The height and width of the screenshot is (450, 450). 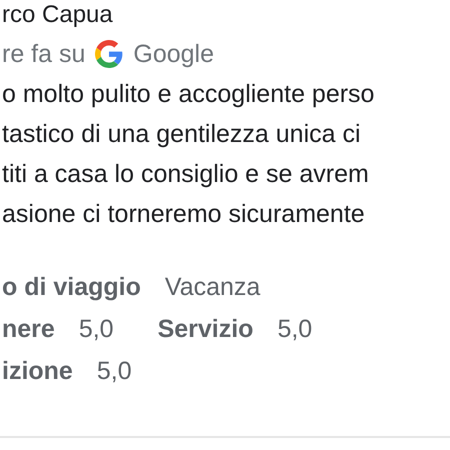 I want to click on review-text-line: tastico di una gentilezza unica ci, so click(x=181, y=134).